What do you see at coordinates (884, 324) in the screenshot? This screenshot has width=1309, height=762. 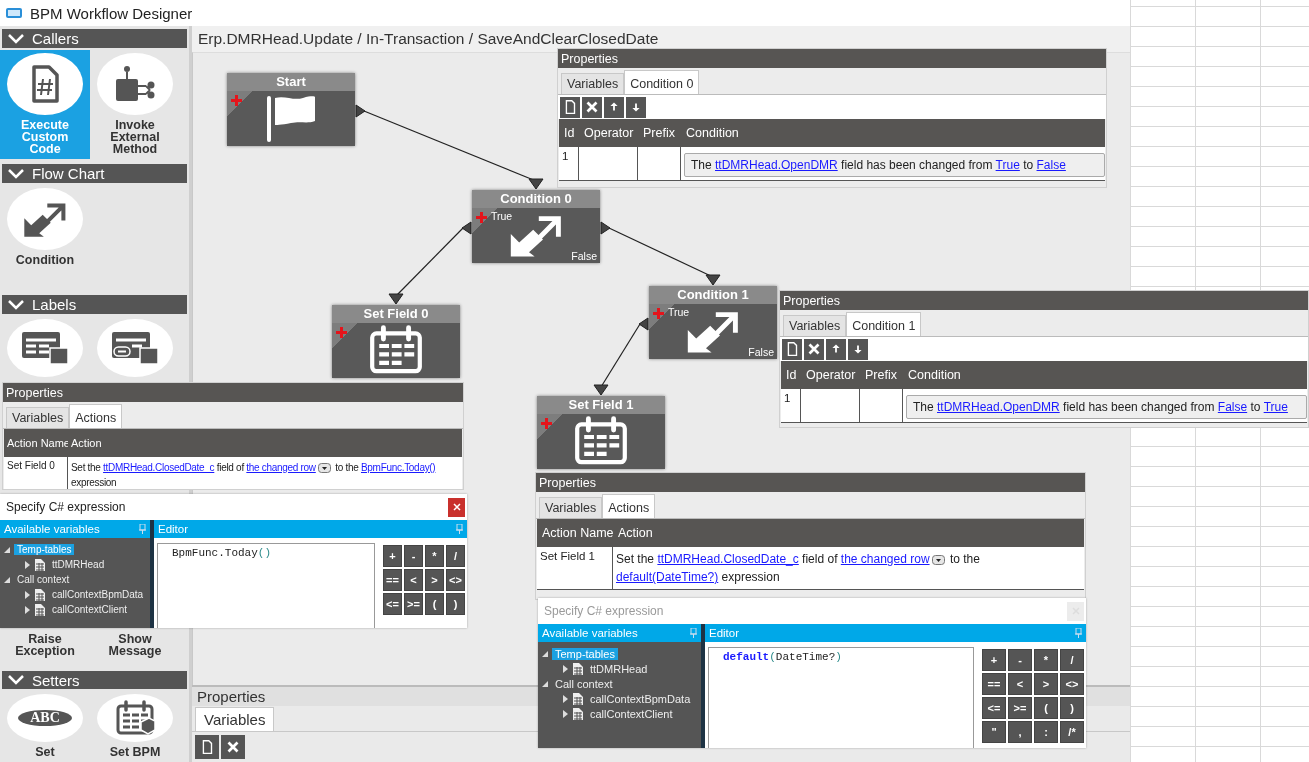 I see `tab: Condition 1` at bounding box center [884, 324].